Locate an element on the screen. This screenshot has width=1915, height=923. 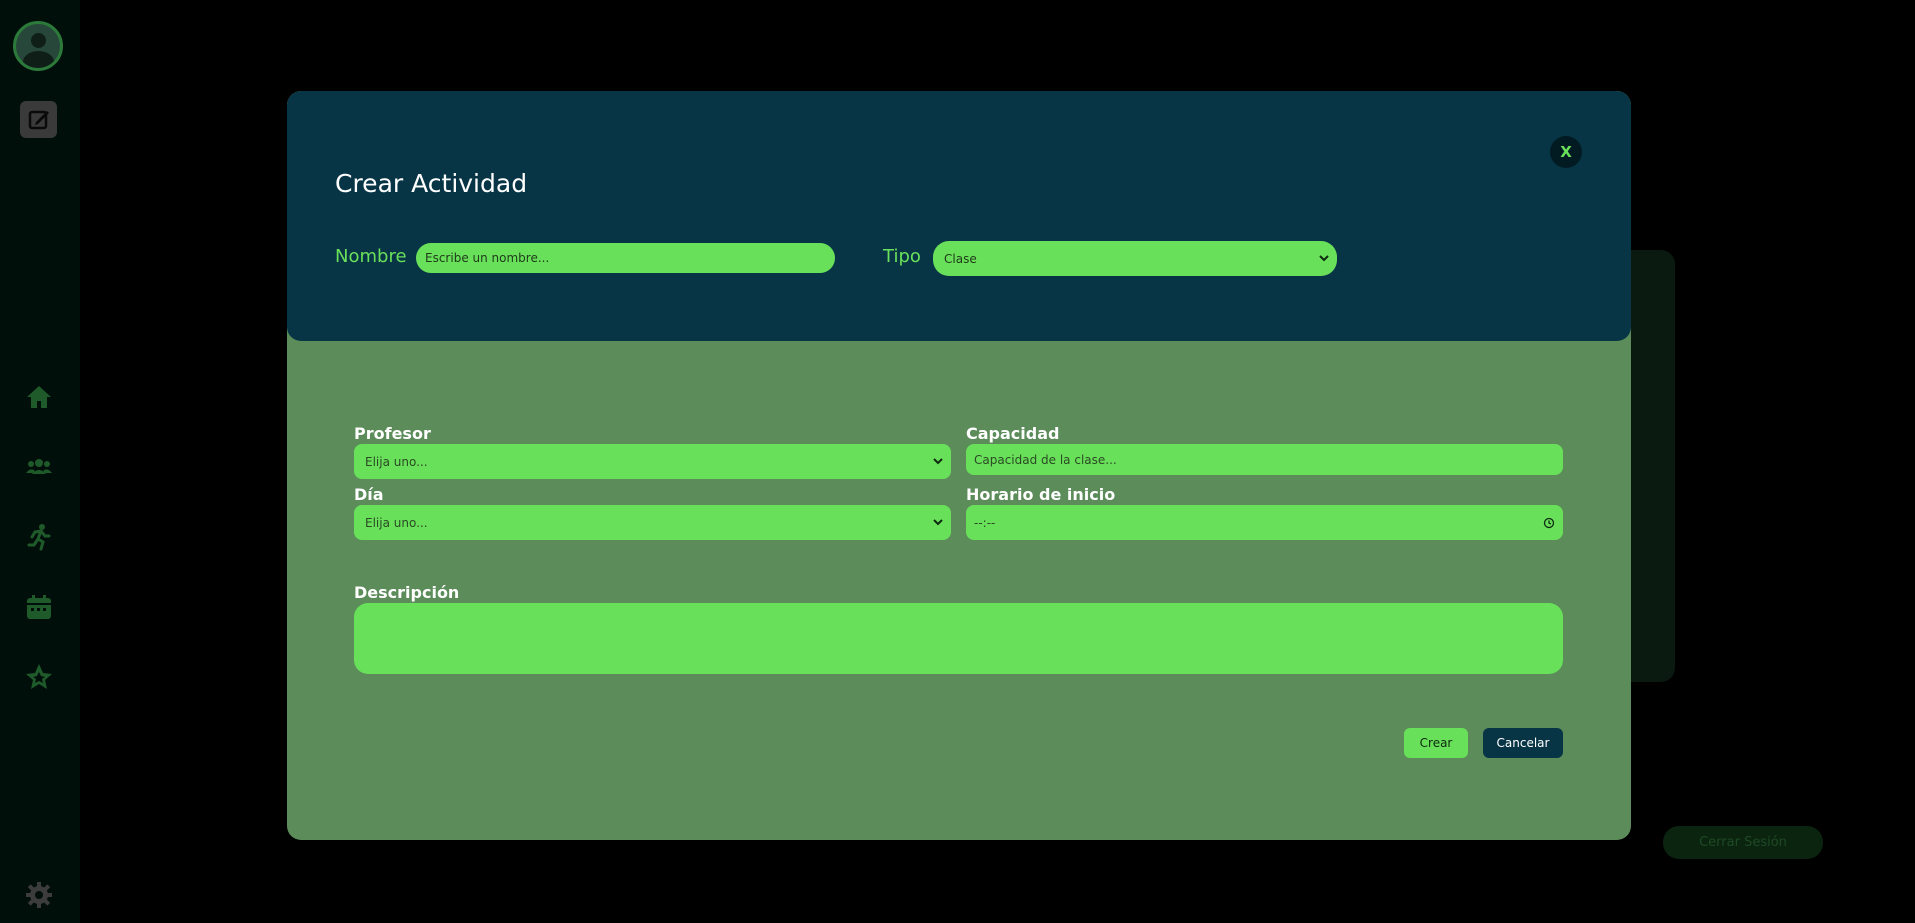
avatar is located at coordinates (38, 46).